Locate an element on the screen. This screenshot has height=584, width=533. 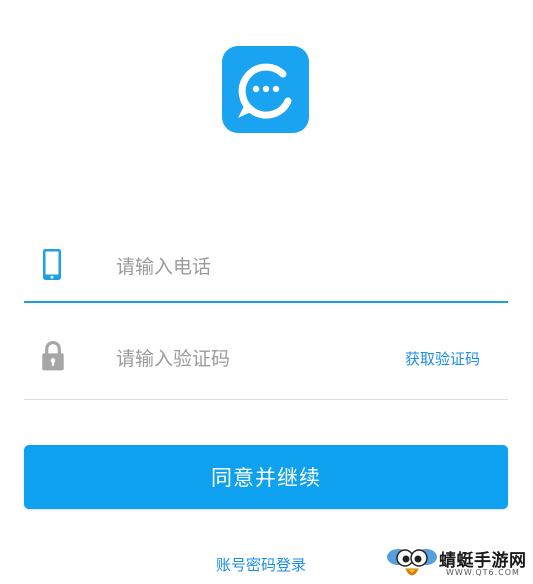
password-login-link: 账号密码登录 is located at coordinates (261, 564).